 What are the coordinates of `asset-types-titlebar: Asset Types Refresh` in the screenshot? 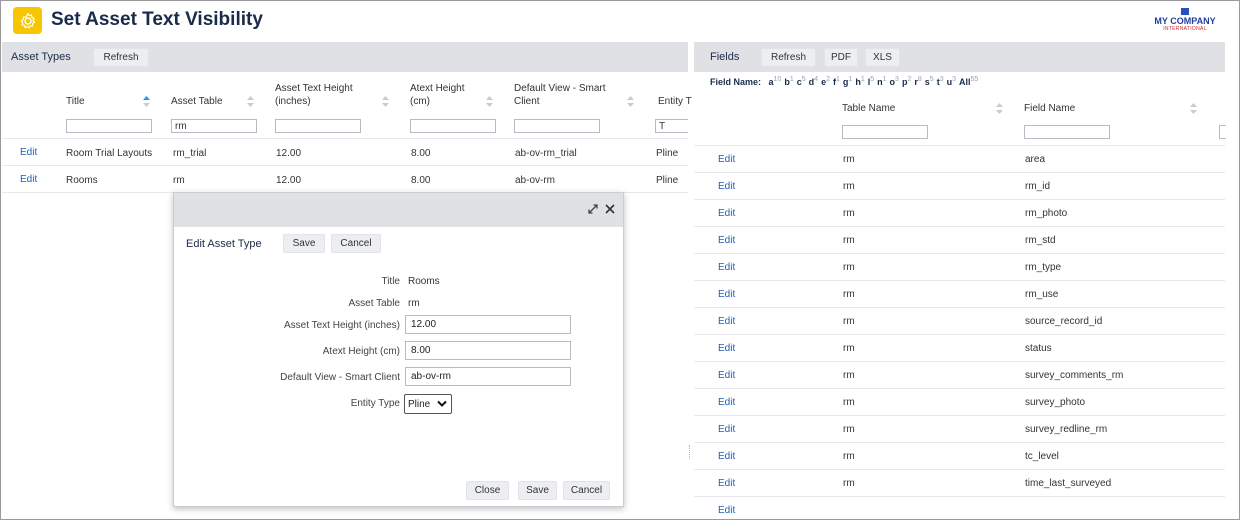 It's located at (345, 57).